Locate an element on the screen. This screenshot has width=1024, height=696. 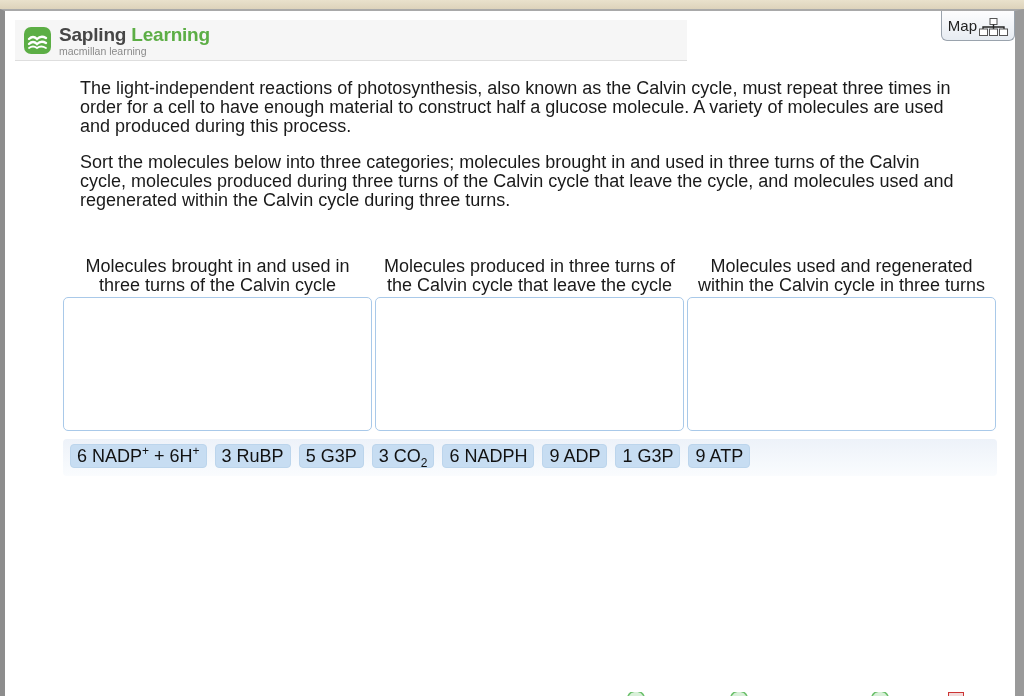
map-button: Map is located at coordinates (977, 26).